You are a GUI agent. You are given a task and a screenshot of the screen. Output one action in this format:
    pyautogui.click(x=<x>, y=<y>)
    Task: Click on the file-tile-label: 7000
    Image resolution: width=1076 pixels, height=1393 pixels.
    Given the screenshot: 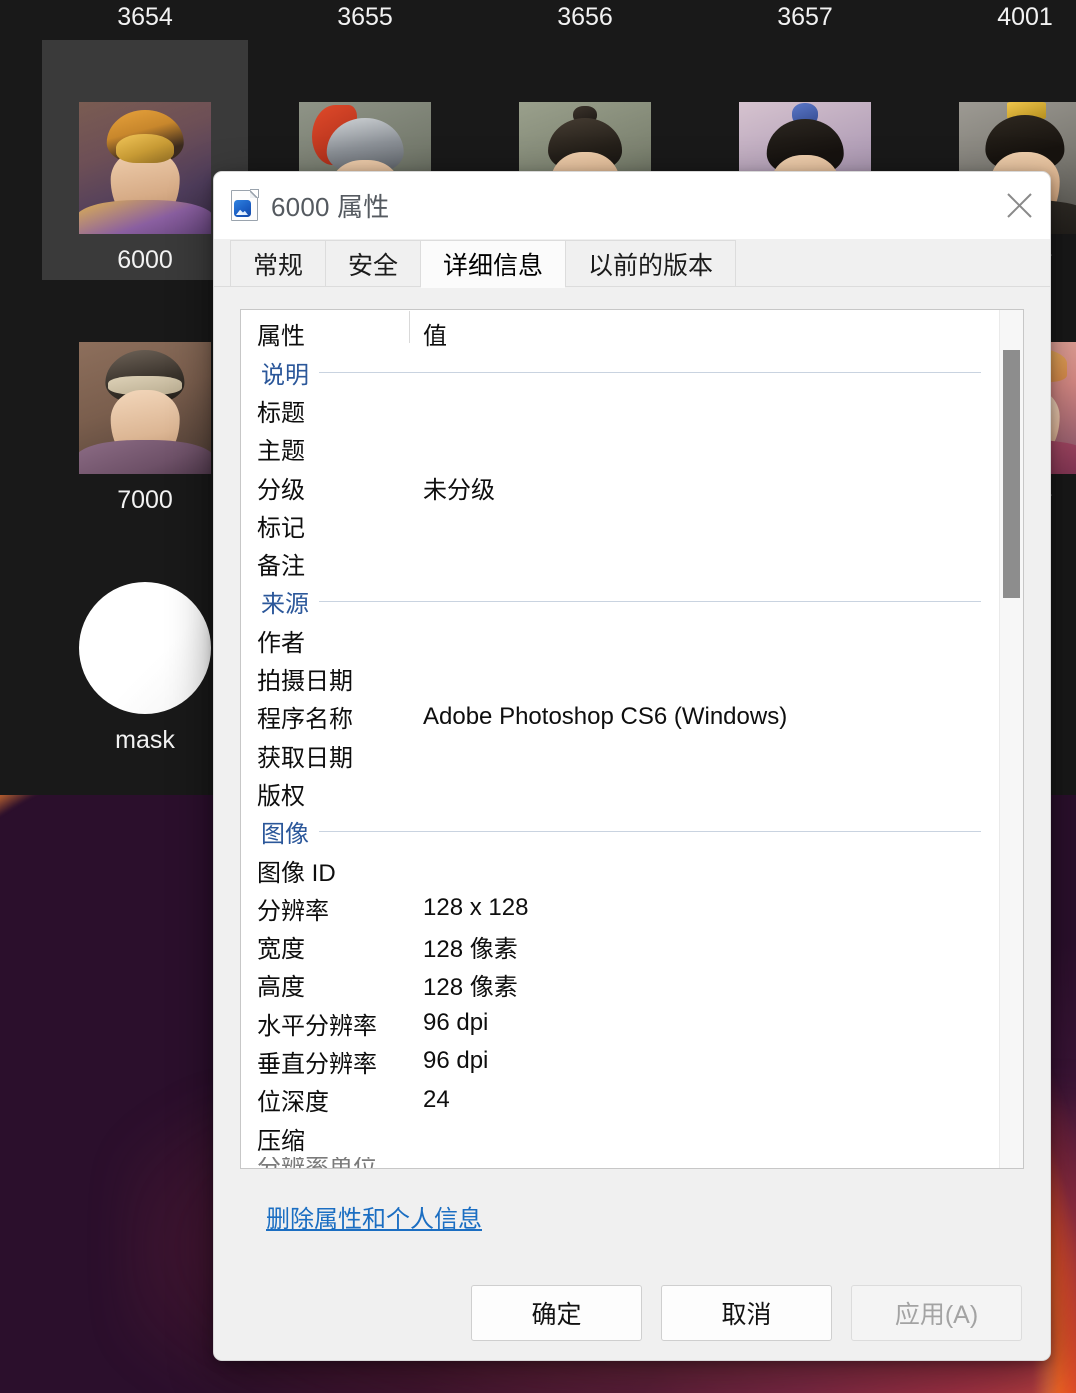 What is the action you would take?
    pyautogui.click(x=145, y=500)
    